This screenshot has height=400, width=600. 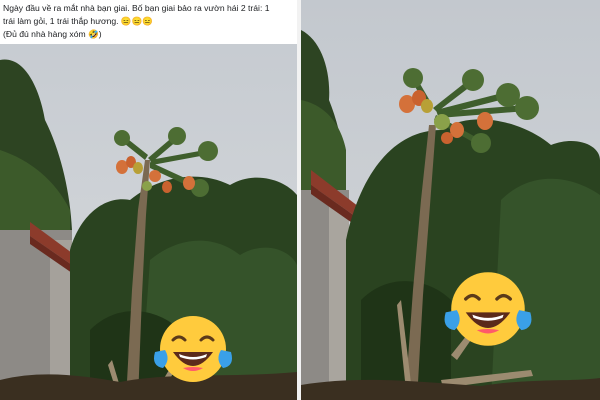 I want to click on caption-line-3: (Đủ đú nhà hàng xóm 🤣), so click(x=52, y=34).